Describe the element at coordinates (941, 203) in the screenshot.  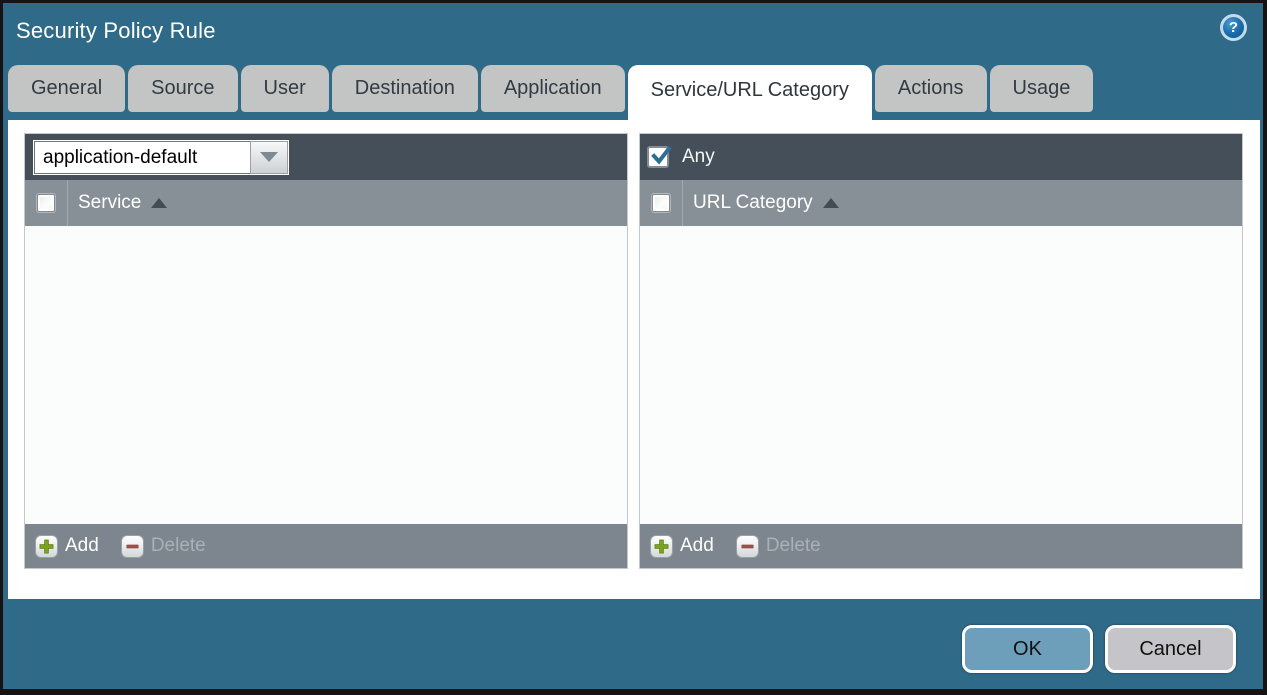
I see `url-category-table-header: URL Category` at that location.